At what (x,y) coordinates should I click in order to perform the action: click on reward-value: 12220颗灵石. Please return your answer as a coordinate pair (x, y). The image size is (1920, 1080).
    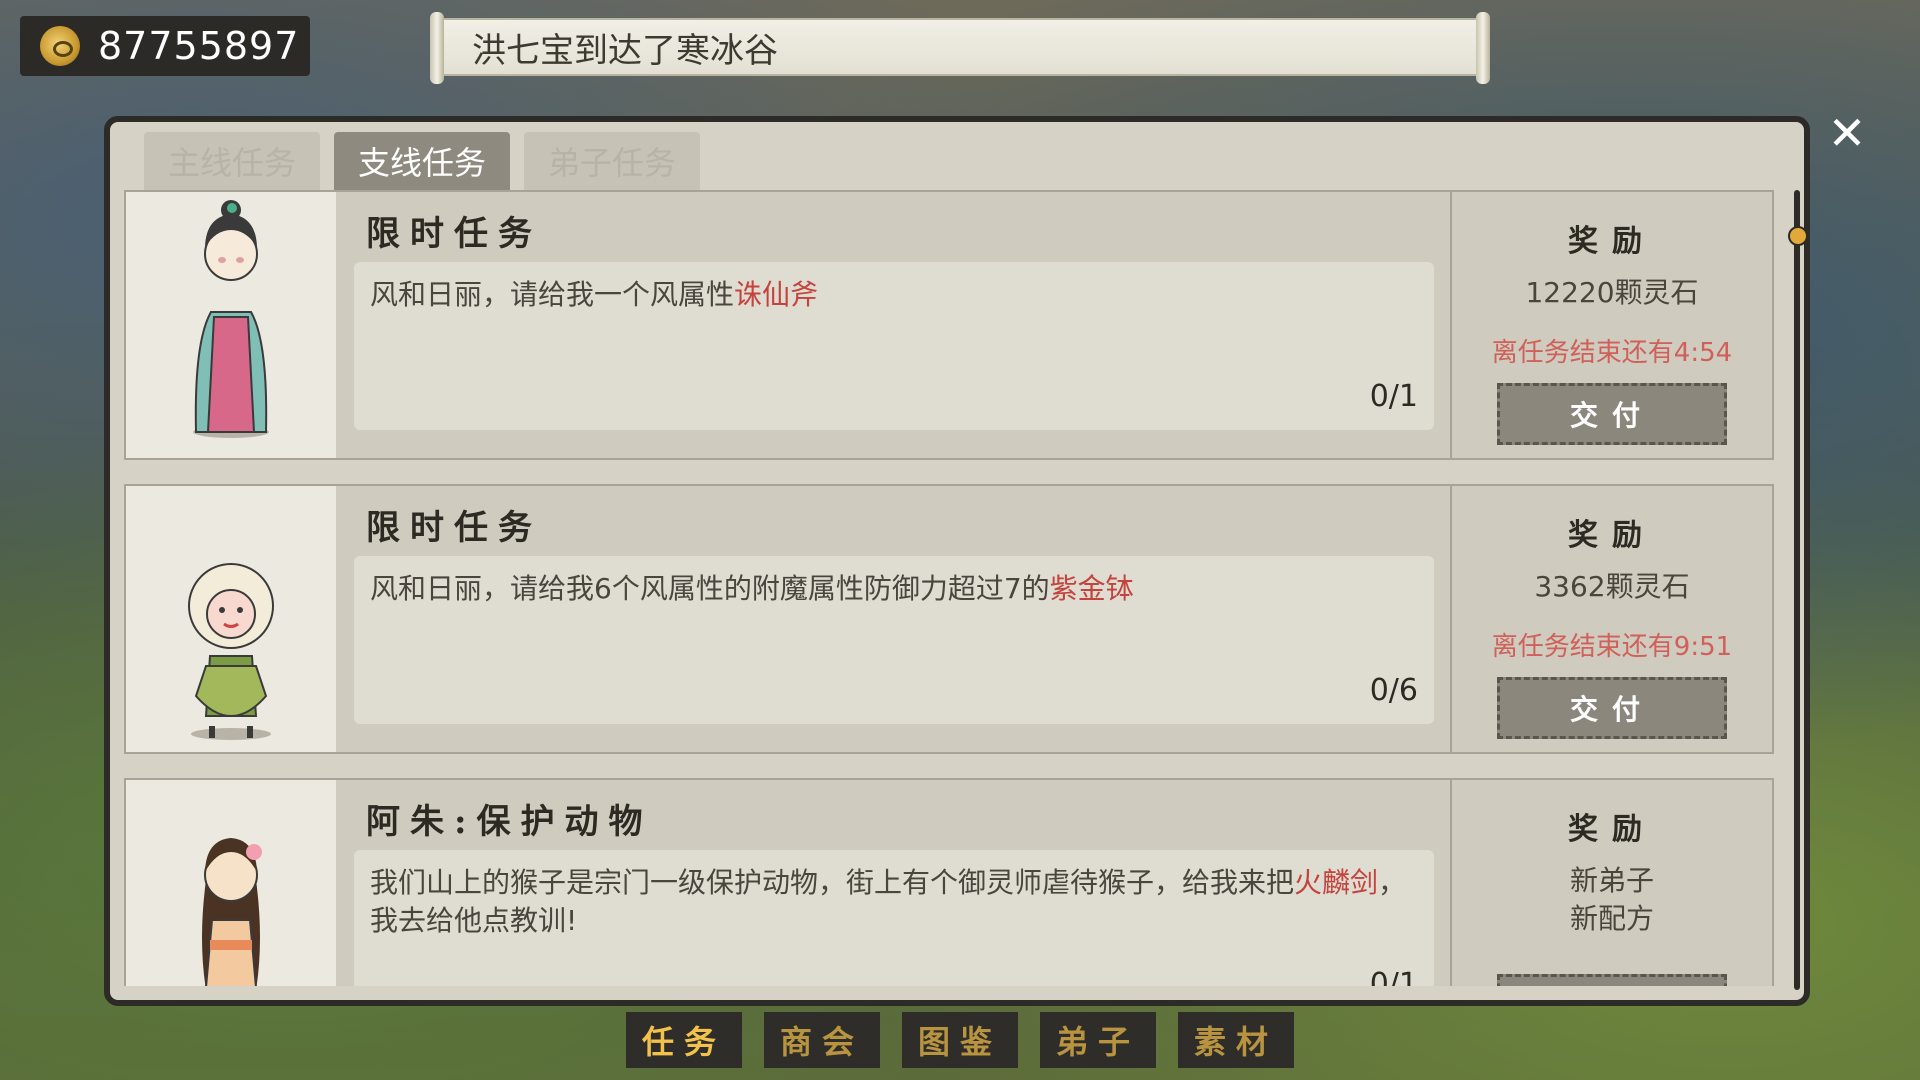
    Looking at the image, I should click on (1612, 292).